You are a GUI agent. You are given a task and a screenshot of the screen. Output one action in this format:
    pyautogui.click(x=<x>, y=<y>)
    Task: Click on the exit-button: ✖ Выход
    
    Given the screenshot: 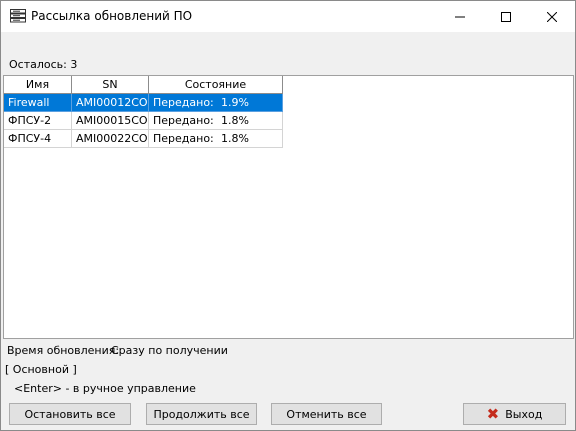 What is the action you would take?
    pyautogui.click(x=514, y=414)
    